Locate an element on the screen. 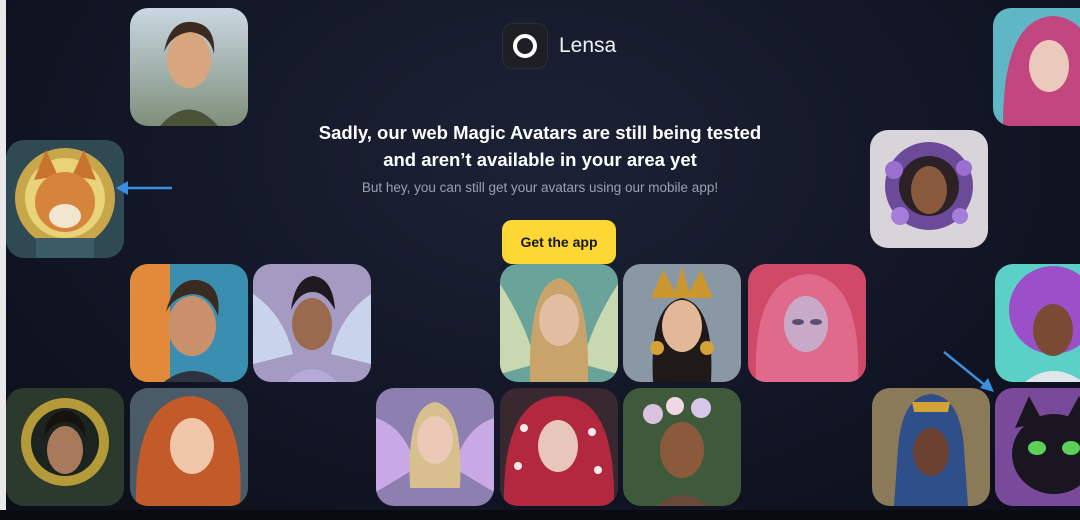 The width and height of the screenshot is (1080, 520). avatar-black-cat is located at coordinates (1037, 447).